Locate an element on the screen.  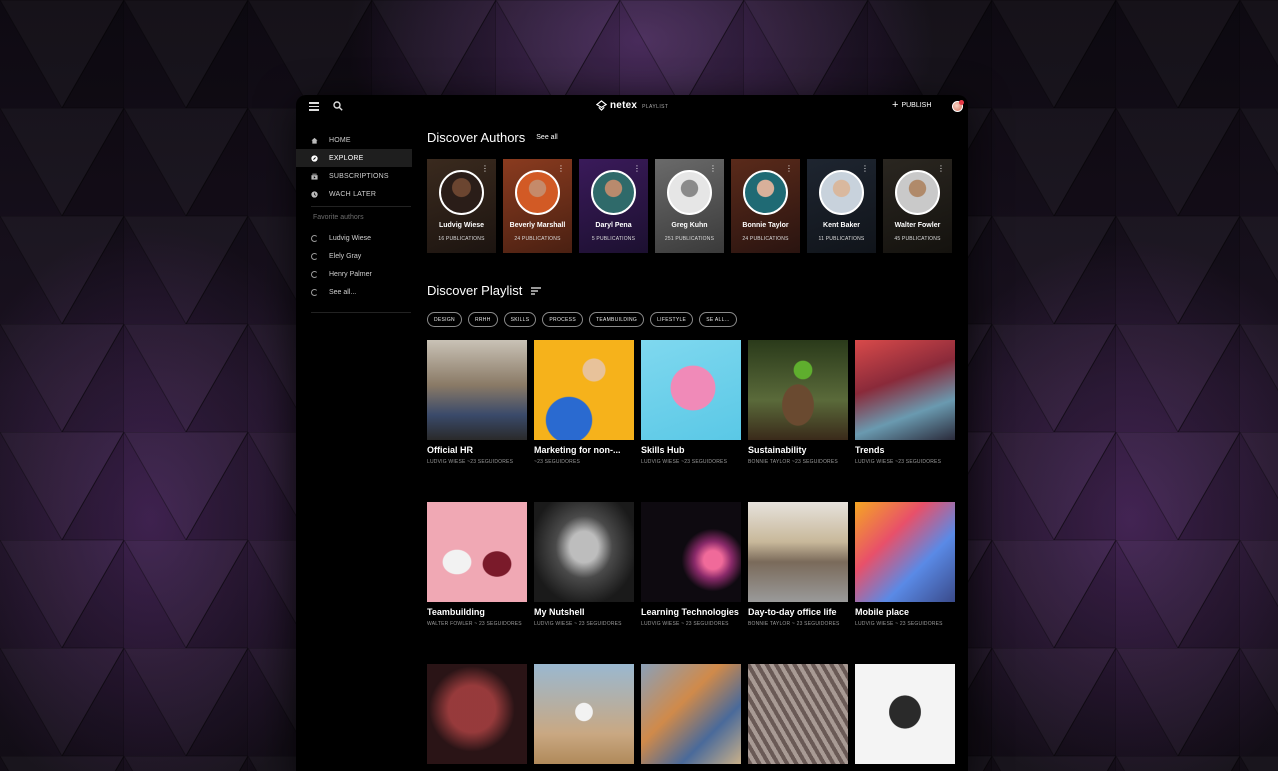
playlist-meta: LUDVIG WIESE ~ 23 SEGUIDORES is located at coordinates (685, 624).